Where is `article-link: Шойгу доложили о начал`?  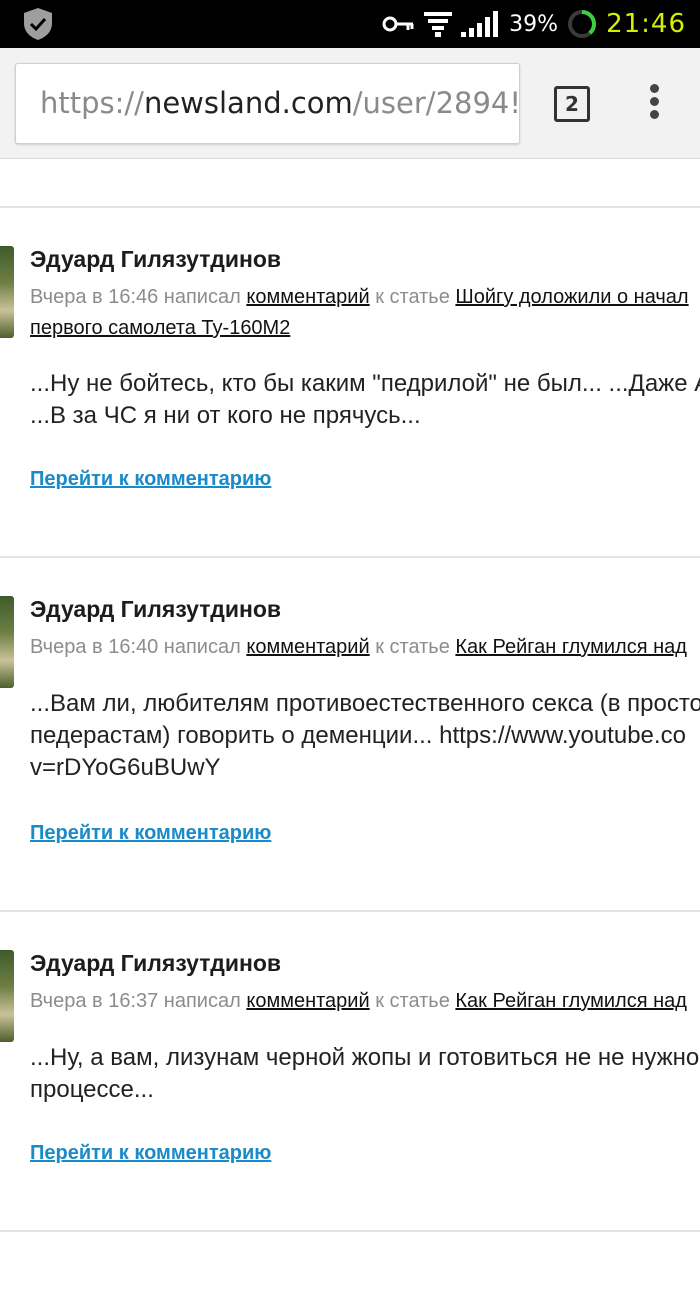 article-link: Шойгу доложили о начал is located at coordinates (571, 297).